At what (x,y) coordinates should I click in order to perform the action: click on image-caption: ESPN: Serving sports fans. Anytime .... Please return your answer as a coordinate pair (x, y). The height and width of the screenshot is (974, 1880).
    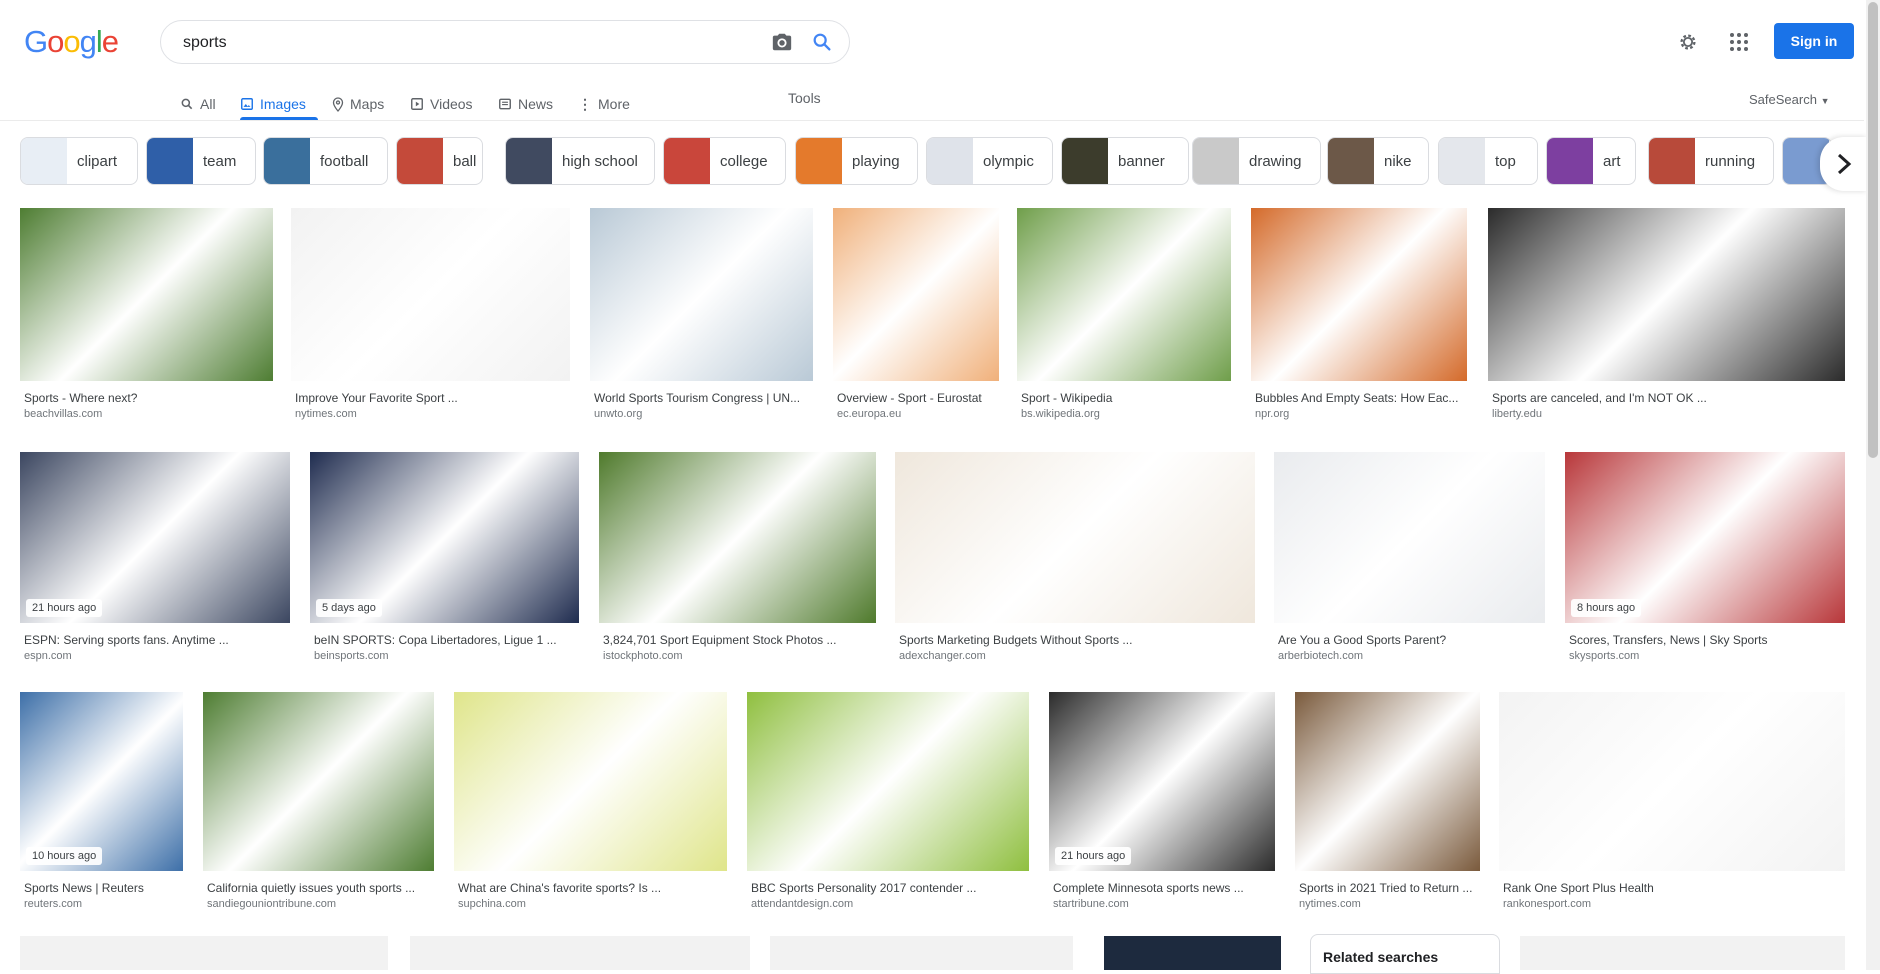
    Looking at the image, I should click on (155, 640).